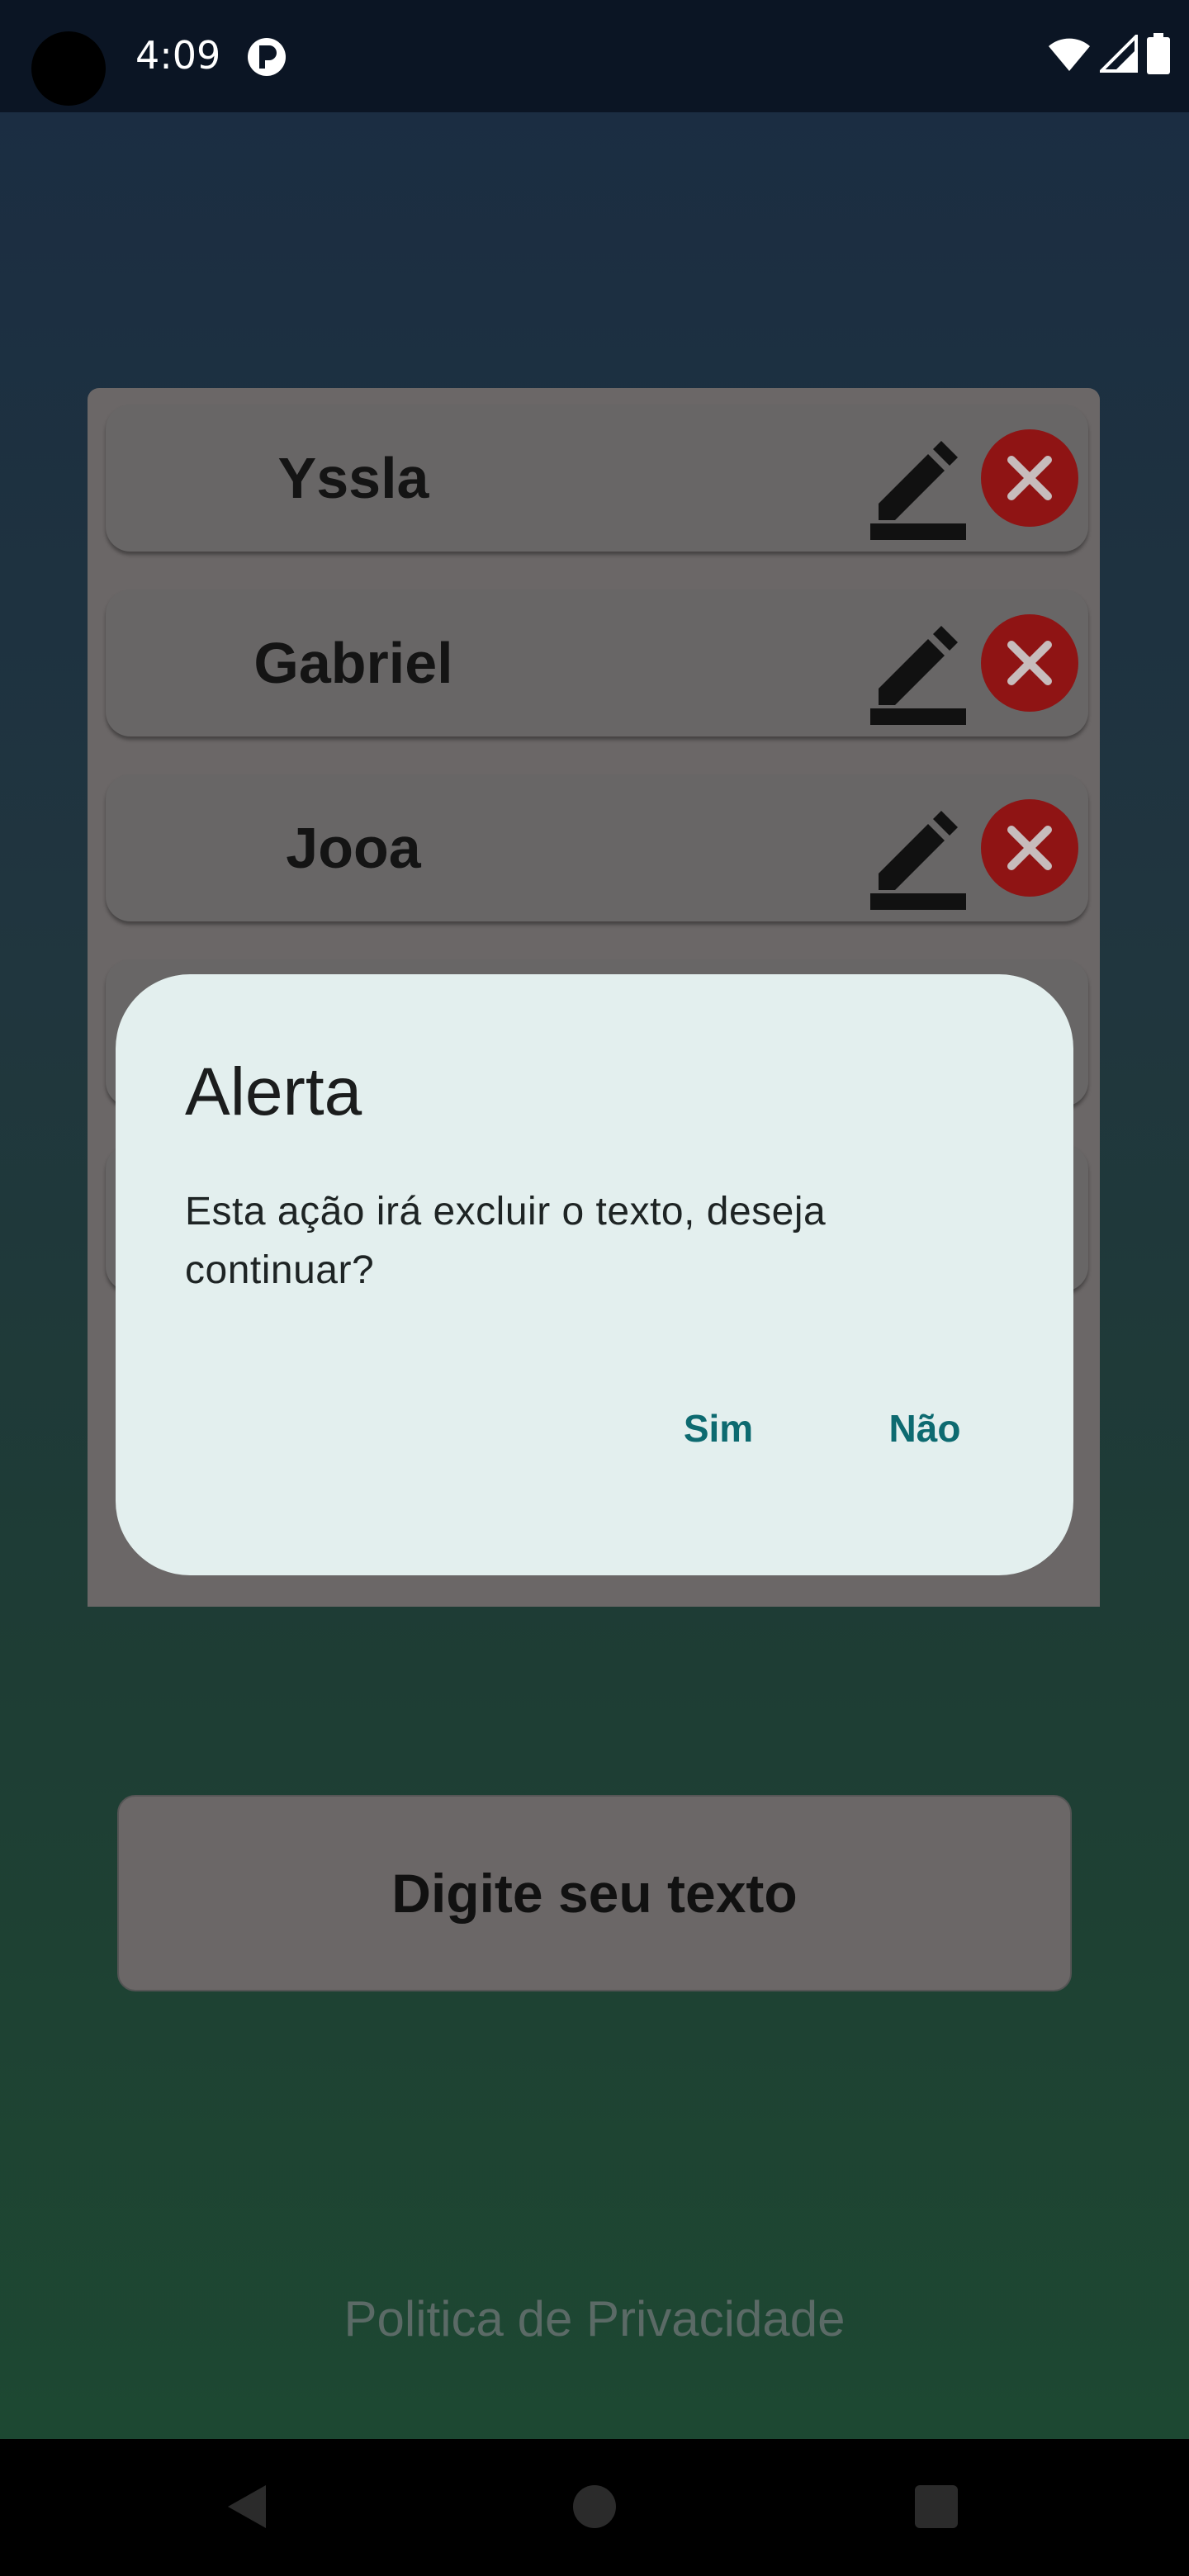 Image resolution: width=1189 pixels, height=2576 pixels. Describe the element at coordinates (597, 478) in the screenshot. I see `list-item: Yssla` at that location.